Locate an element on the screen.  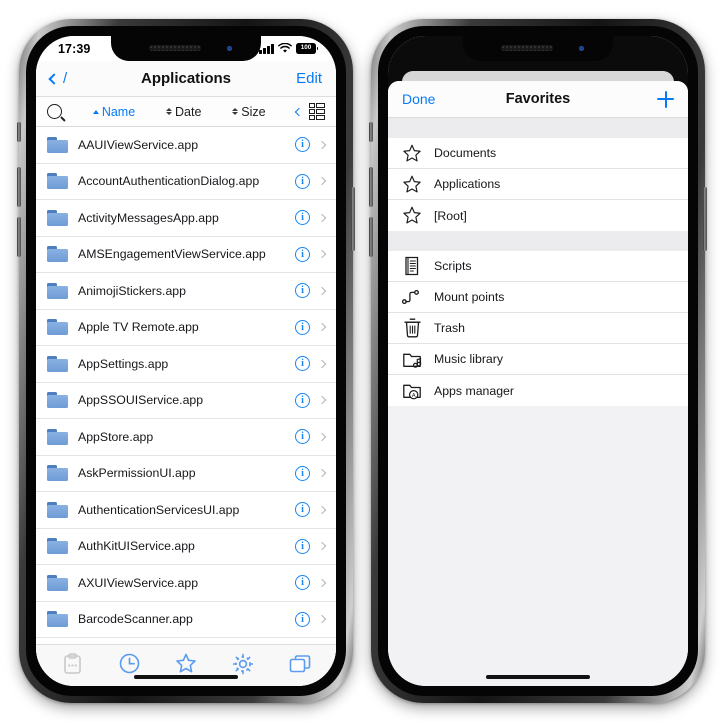
tab-windows is located at coordinates (300, 664).